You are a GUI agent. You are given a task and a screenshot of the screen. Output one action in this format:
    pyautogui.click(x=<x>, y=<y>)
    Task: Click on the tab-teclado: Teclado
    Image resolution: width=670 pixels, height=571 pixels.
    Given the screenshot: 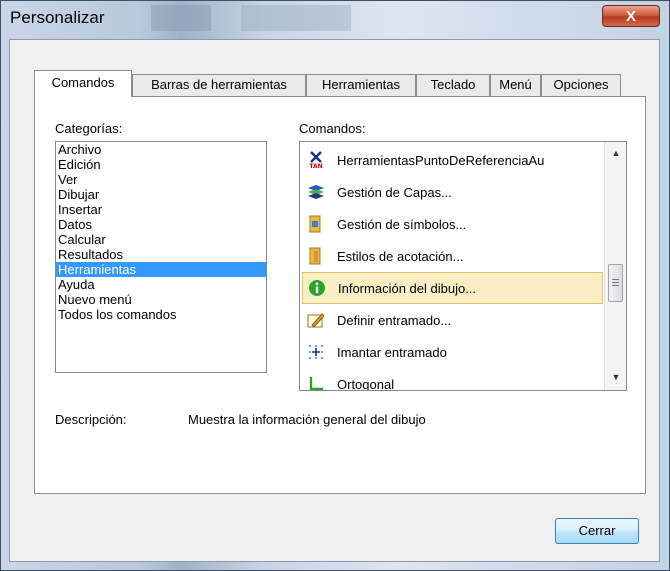 What is the action you would take?
    pyautogui.click(x=453, y=85)
    